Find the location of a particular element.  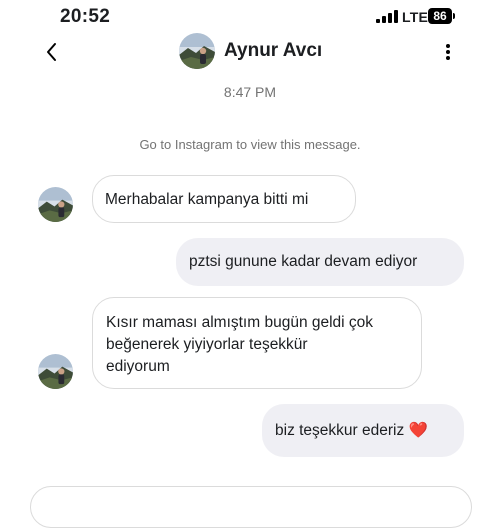

message-text: Merhabalar kampanya bitti mi is located at coordinates (207, 199).